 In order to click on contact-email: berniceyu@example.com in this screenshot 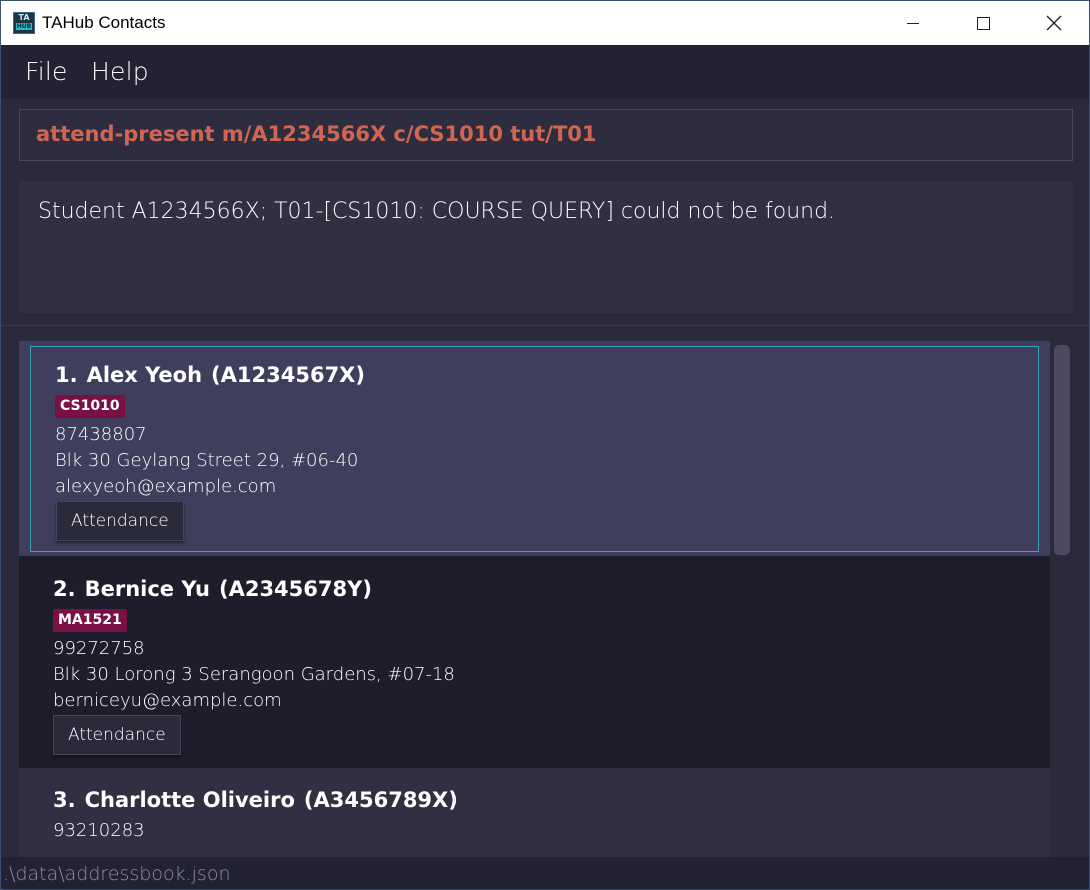, I will do `click(167, 700)`.